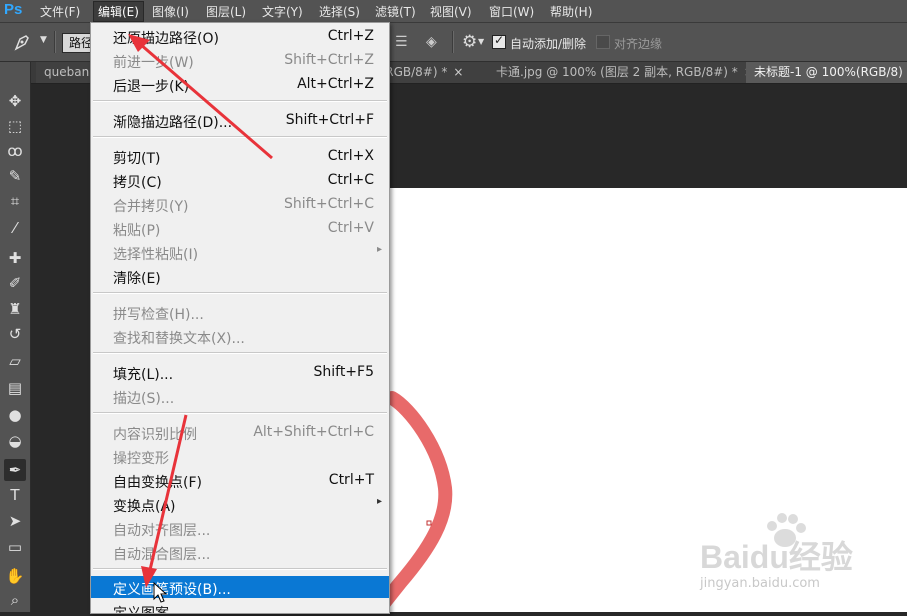  Describe the element at coordinates (350, 156) in the screenshot. I see `menu-item-shortcut: Ctrl+X` at that location.